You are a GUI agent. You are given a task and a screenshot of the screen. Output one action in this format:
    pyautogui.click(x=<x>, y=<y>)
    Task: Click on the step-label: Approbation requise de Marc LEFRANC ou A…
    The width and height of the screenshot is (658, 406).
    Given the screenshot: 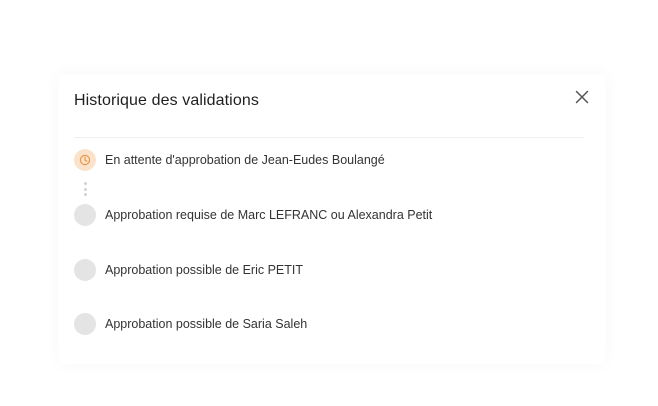 What is the action you would take?
    pyautogui.click(x=269, y=215)
    